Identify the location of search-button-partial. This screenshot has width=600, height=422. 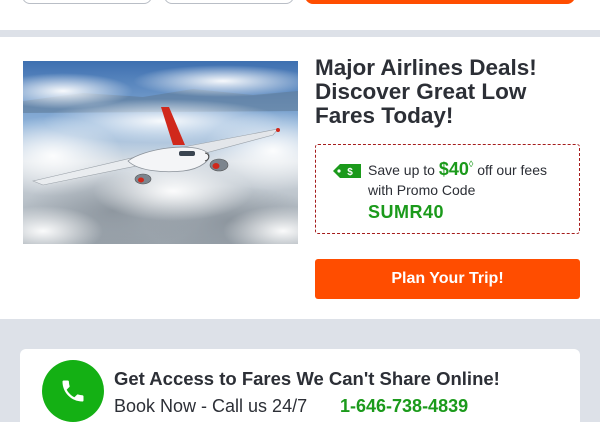
(440, 2).